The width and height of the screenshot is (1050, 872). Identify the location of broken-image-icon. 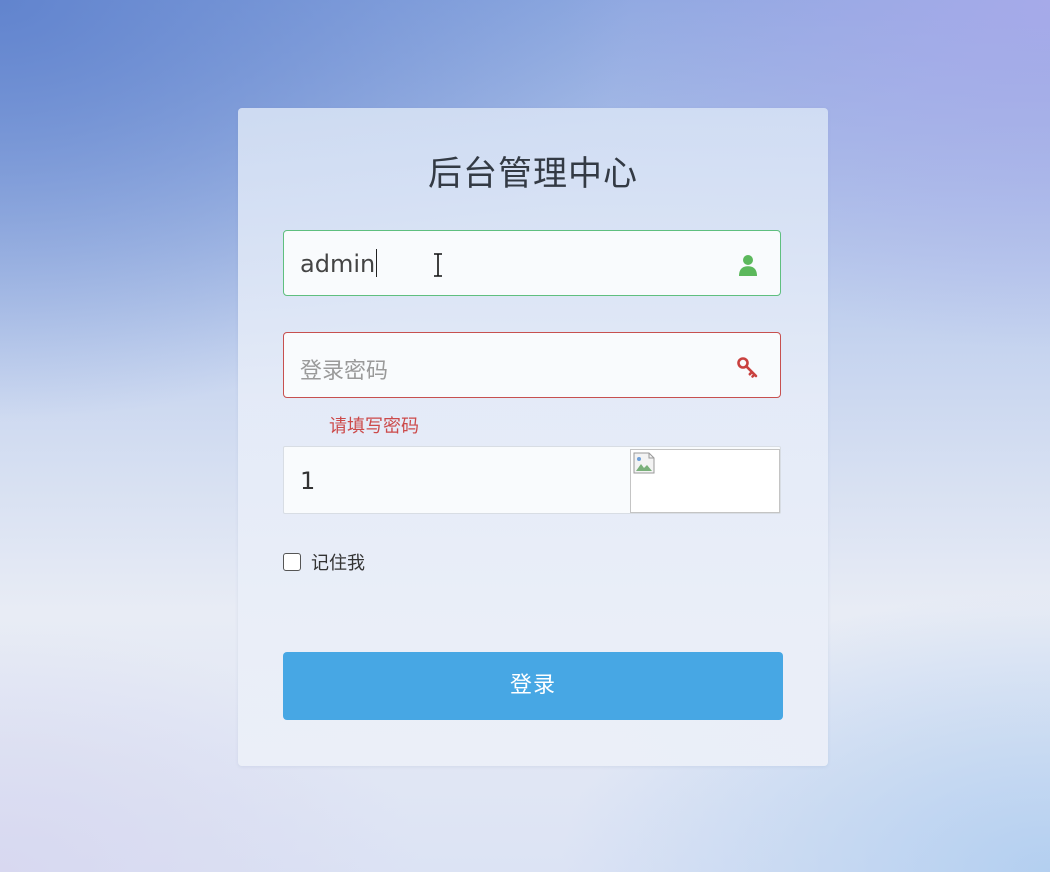
(644, 463).